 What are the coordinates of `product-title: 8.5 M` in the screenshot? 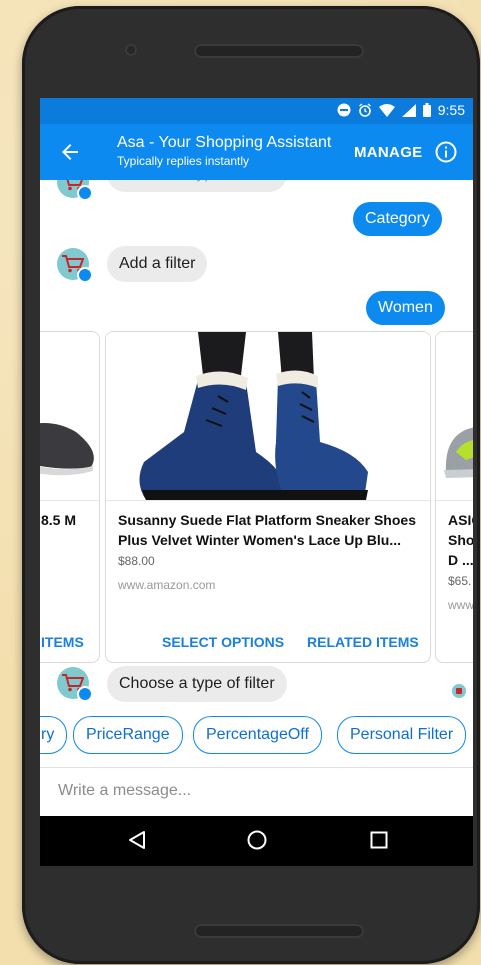 It's located at (59, 520).